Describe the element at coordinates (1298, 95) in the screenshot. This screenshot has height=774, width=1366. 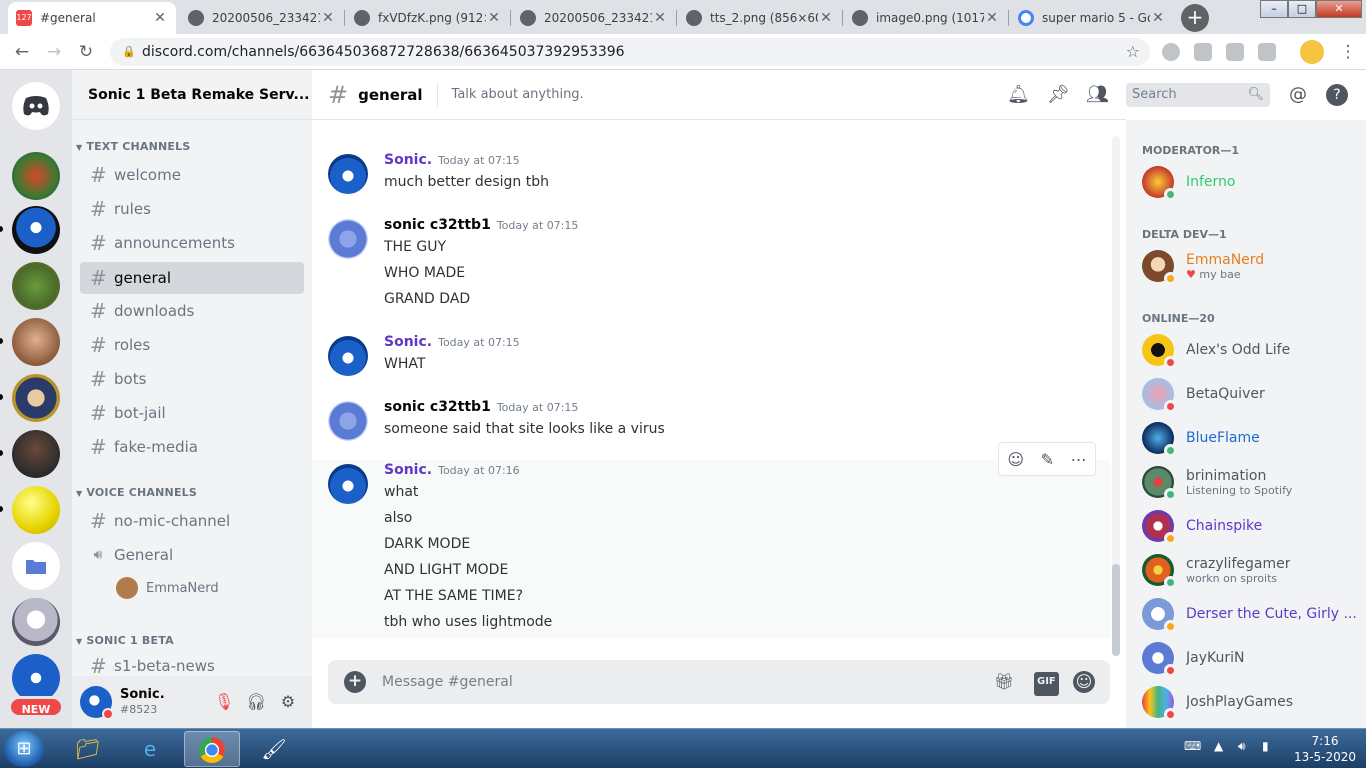
I see `mention-icon: @` at that location.